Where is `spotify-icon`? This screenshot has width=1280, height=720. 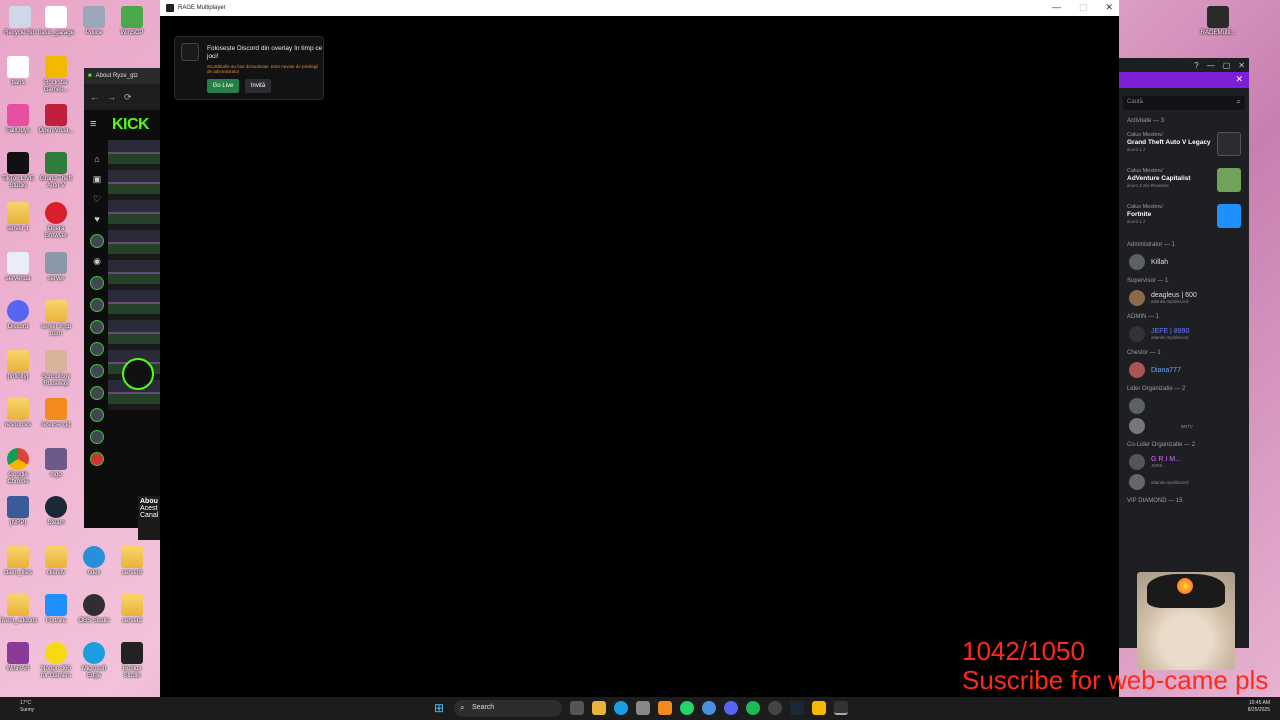 spotify-icon is located at coordinates (753, 708).